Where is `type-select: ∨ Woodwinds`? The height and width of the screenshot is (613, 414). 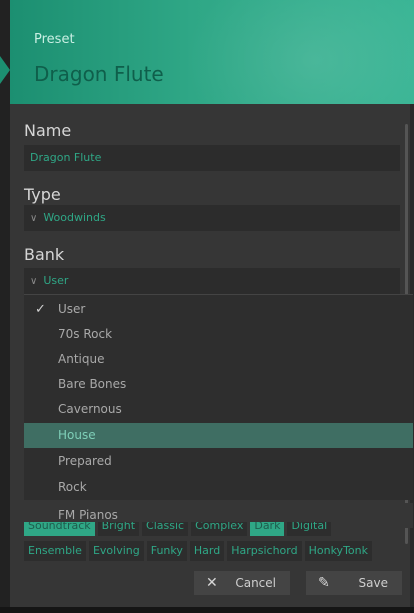
type-select: ∨ Woodwinds is located at coordinates (212, 218).